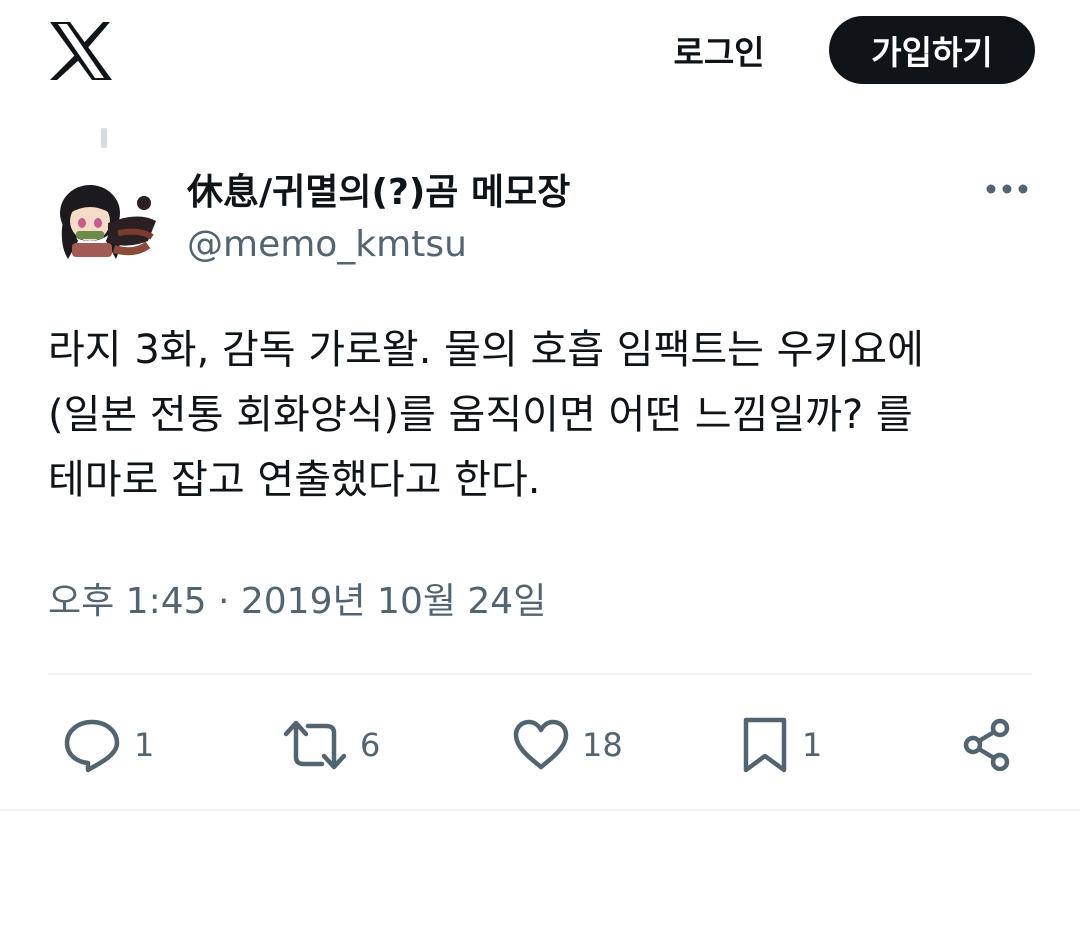 The height and width of the screenshot is (937, 1080). Describe the element at coordinates (104, 219) in the screenshot. I see `avatar` at that location.